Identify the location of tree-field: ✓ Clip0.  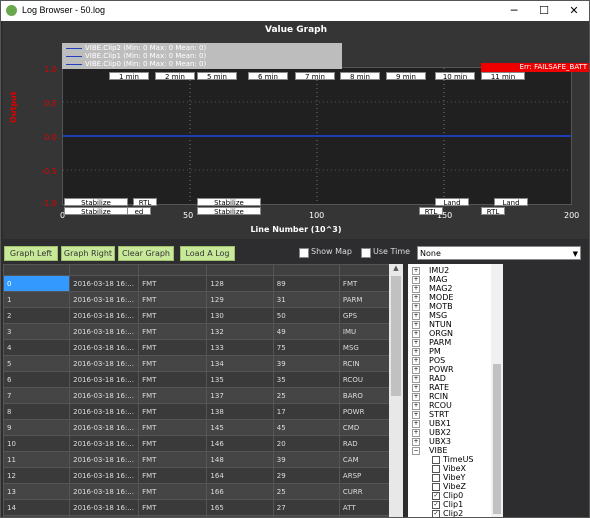
(447, 495).